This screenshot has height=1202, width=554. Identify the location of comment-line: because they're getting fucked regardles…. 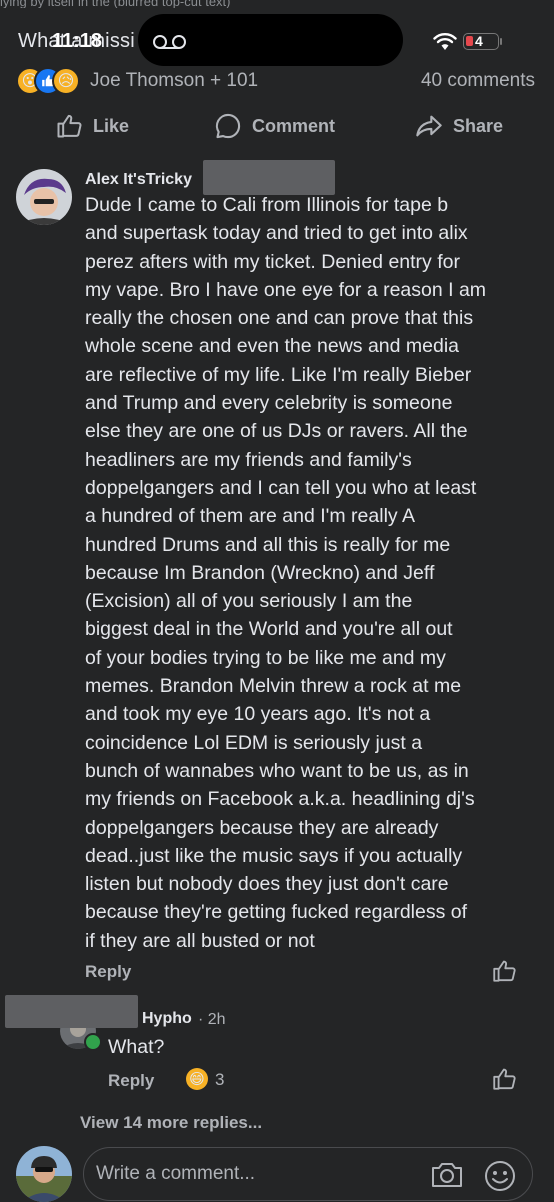
(276, 912).